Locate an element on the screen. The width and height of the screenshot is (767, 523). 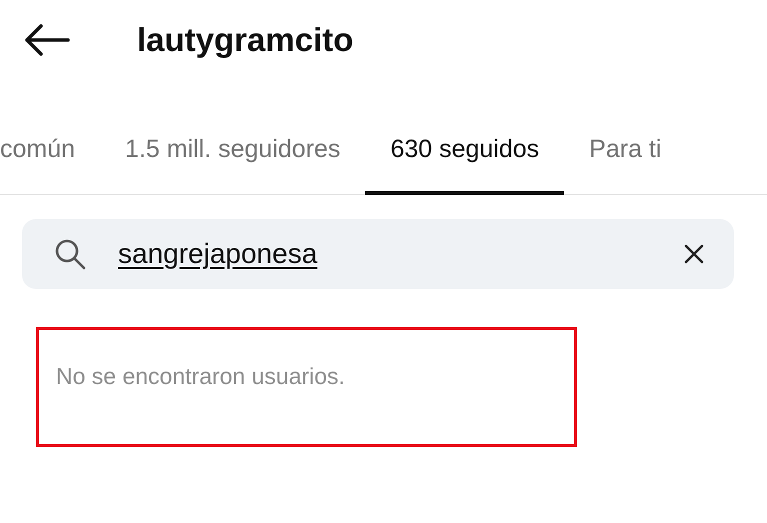
search-field: sangrejaponesa is located at coordinates (399, 254).